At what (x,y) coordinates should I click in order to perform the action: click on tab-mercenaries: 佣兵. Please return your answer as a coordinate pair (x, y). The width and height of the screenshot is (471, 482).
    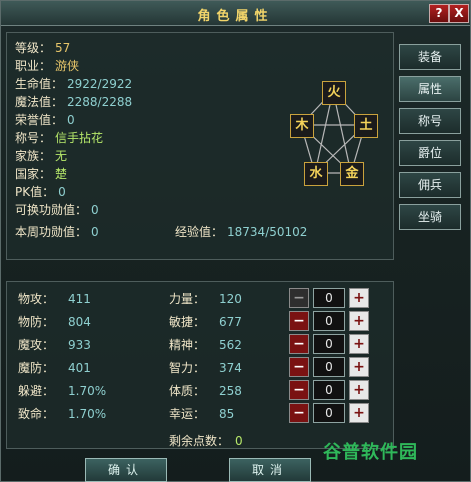
    Looking at the image, I should click on (430, 185).